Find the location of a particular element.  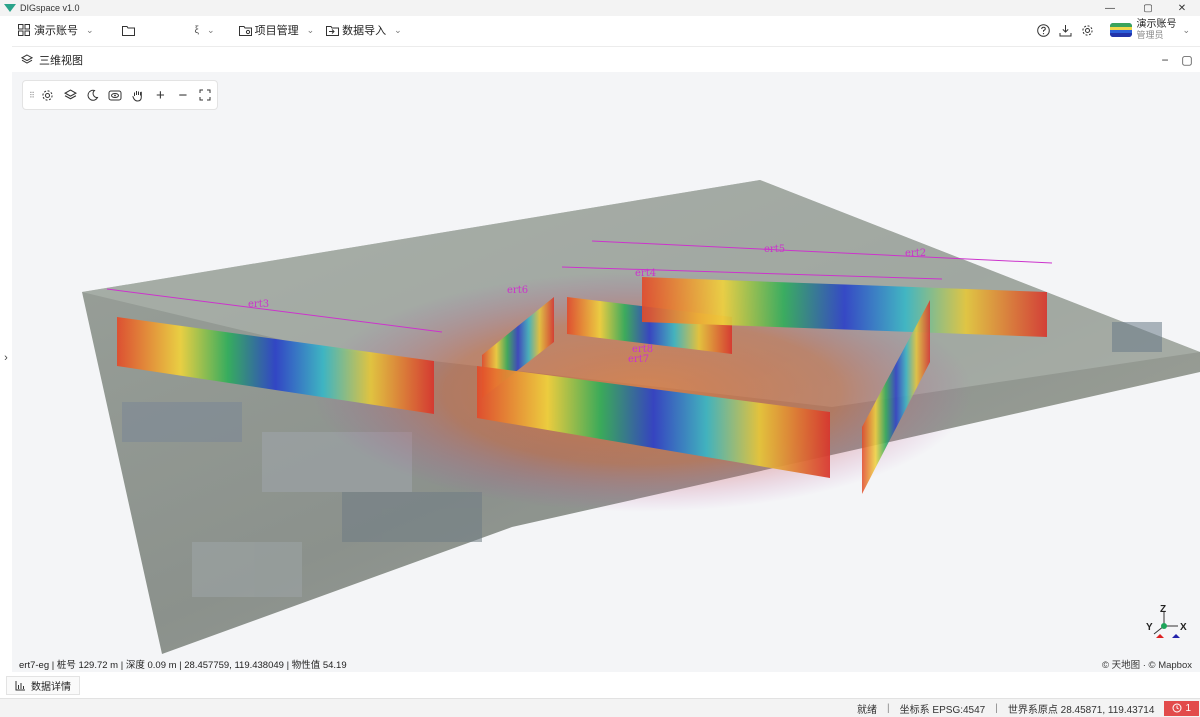

profile-label-ert6: ert6 is located at coordinates (517, 290).